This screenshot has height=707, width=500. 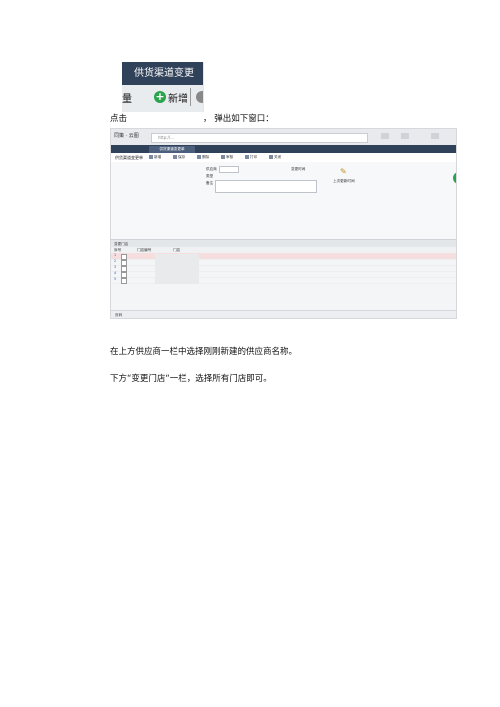 I want to click on icon-caption: 上次更新时间, so click(x=344, y=181).